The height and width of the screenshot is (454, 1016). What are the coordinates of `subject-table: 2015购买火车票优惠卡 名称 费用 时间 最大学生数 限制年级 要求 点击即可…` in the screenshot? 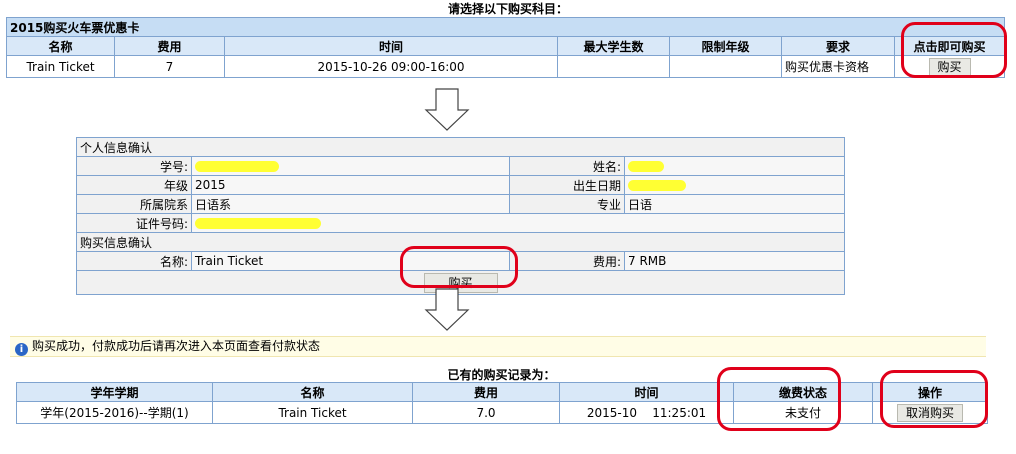 It's located at (505, 47).